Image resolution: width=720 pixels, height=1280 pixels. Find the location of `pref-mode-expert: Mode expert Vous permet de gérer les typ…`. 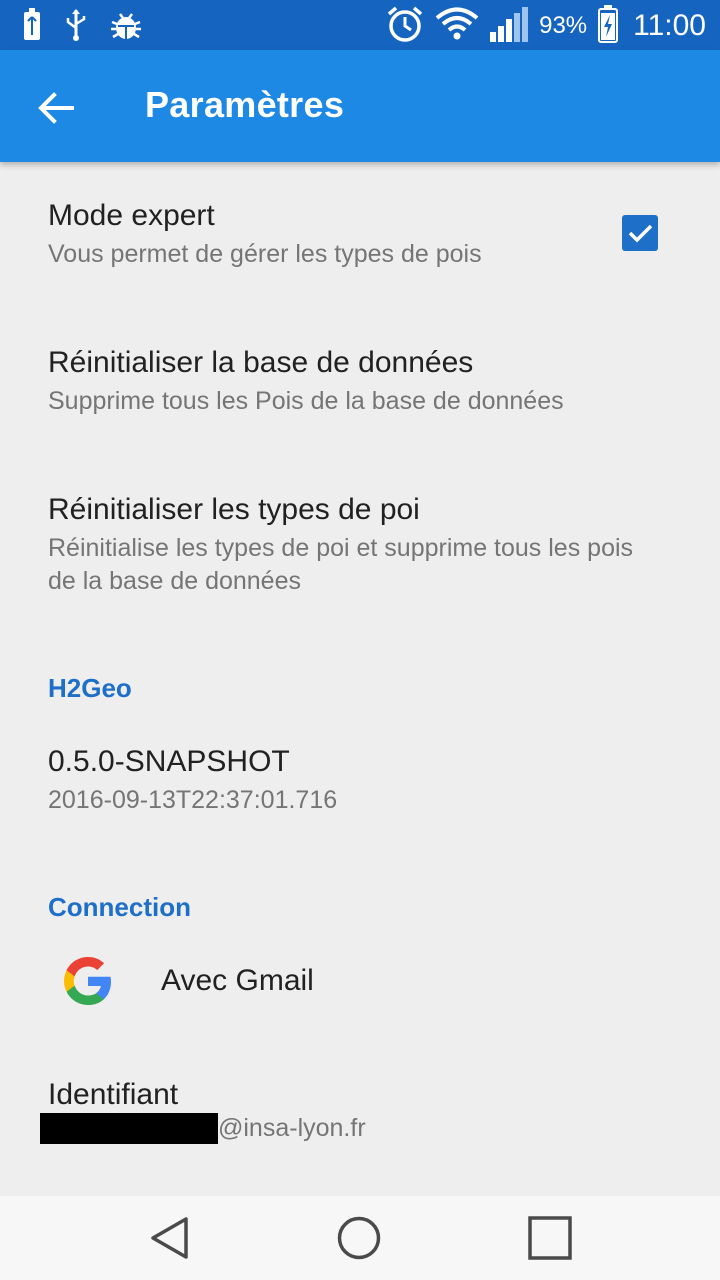

pref-mode-expert: Mode expert Vous permet de gérer les typ… is located at coordinates (360, 234).